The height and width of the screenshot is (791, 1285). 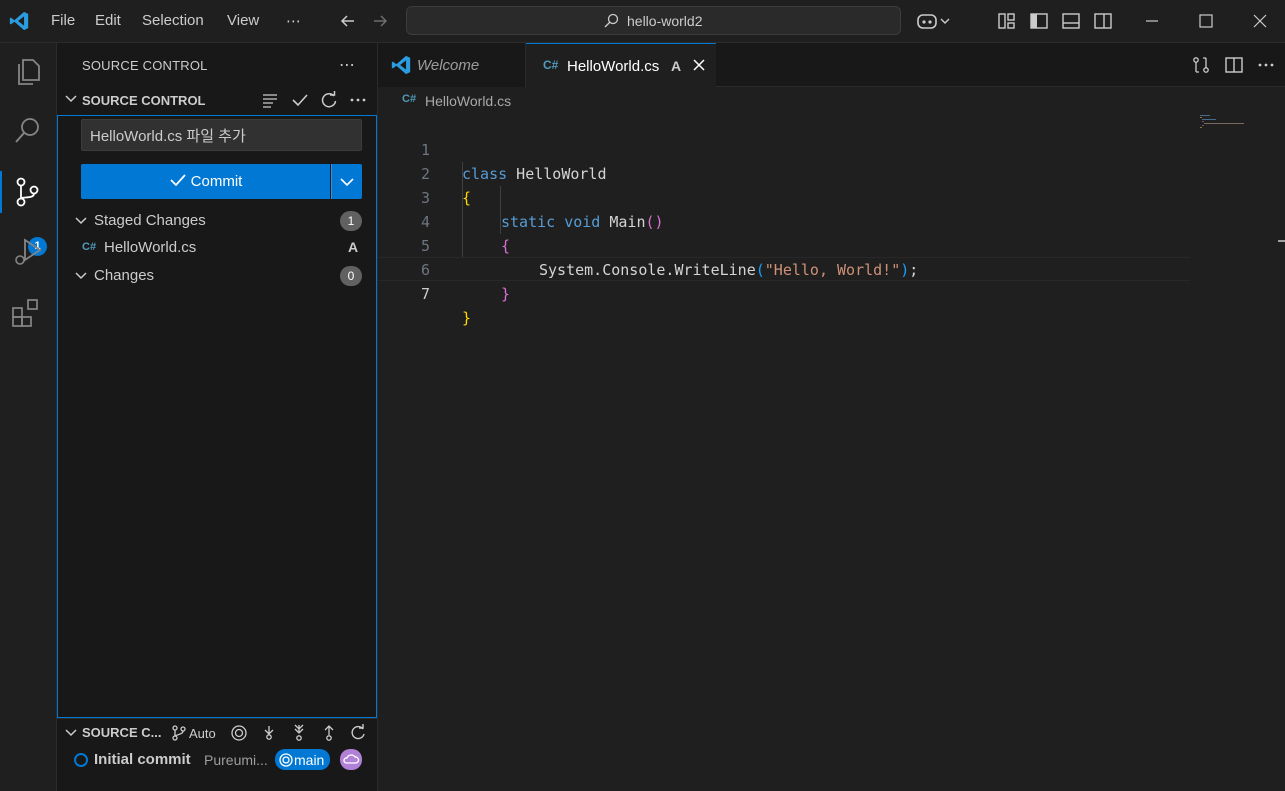 What do you see at coordinates (309, 760) in the screenshot?
I see `branch-name: main` at bounding box center [309, 760].